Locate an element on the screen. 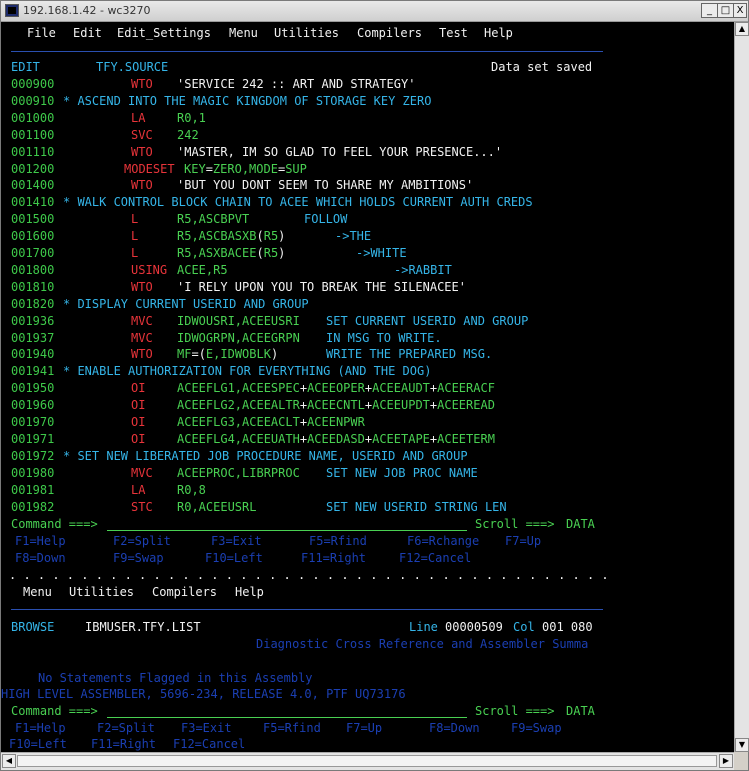  line-number: 001936 is located at coordinates (32, 321).